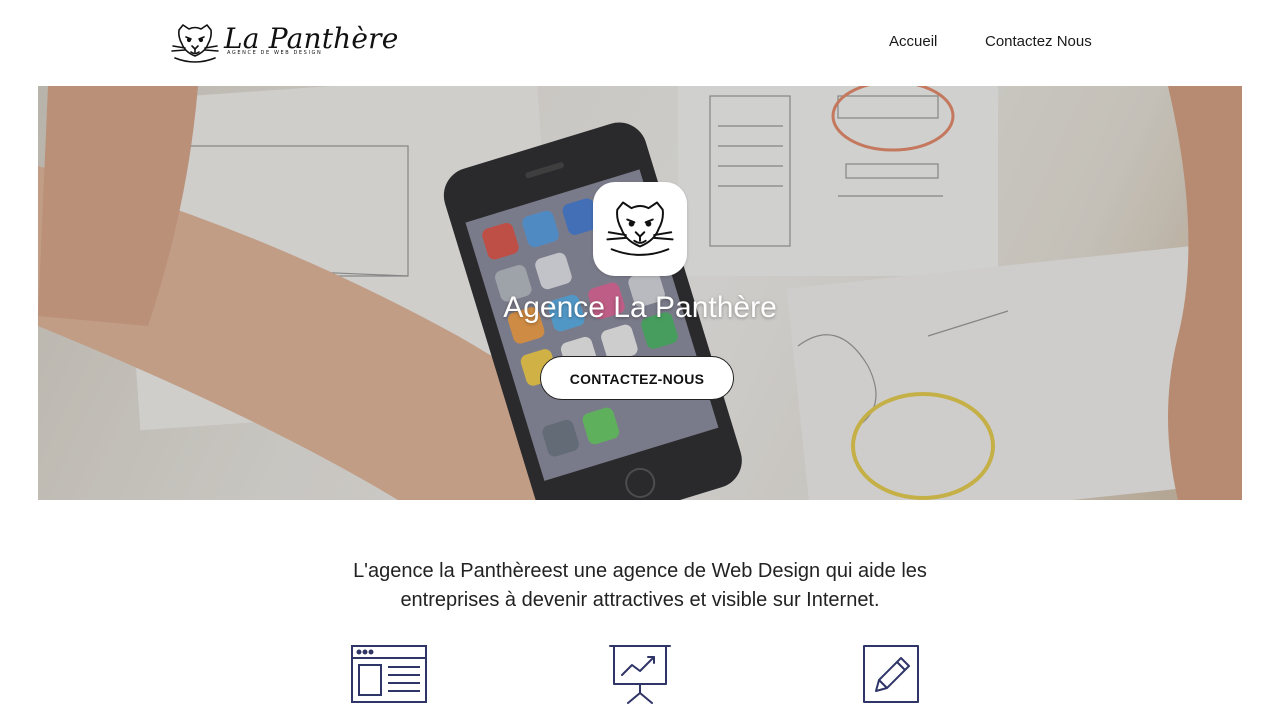 This screenshot has height=720, width=1280. I want to click on presentation-chart-icon, so click(640, 674).